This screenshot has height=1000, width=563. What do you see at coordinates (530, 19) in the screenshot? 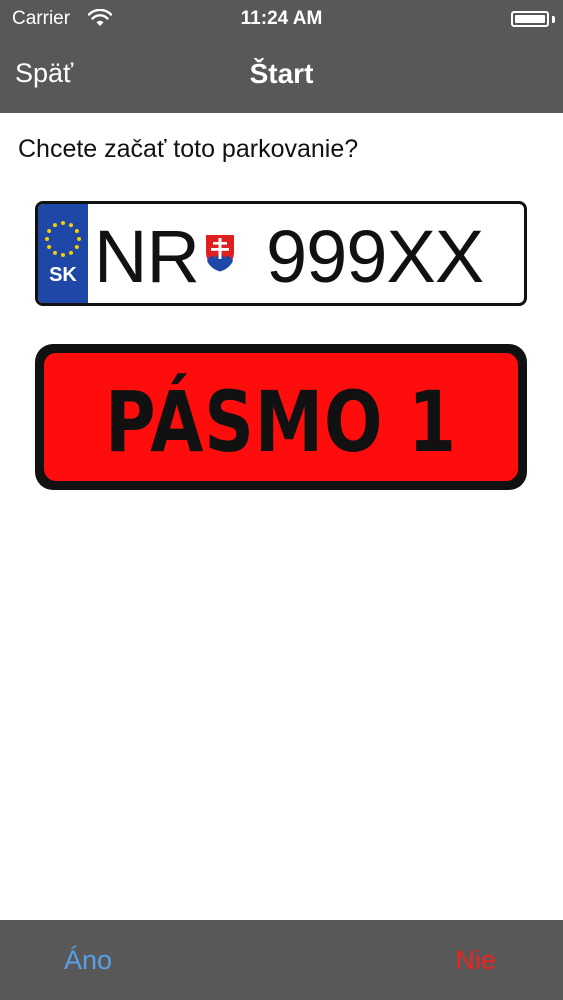
I see `battery-icon` at bounding box center [530, 19].